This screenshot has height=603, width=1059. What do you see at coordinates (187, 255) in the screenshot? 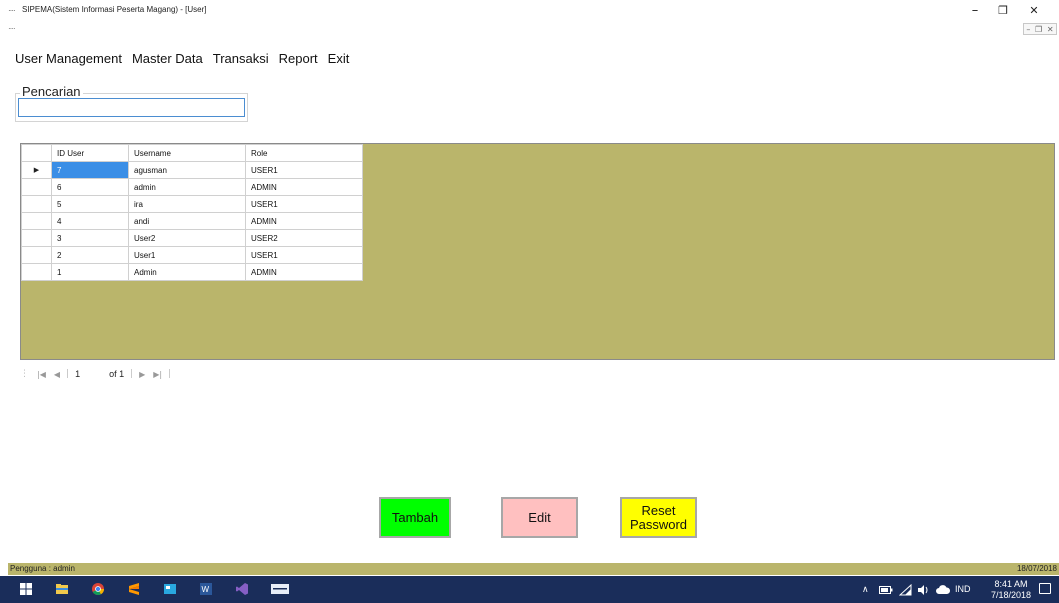
I see `cell-username: User1` at bounding box center [187, 255].